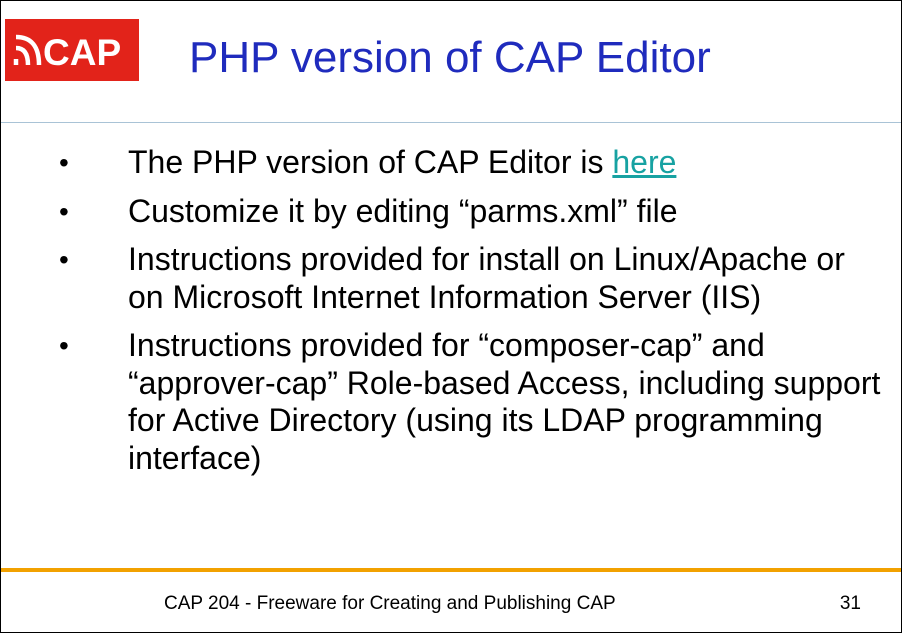 This screenshot has width=902, height=633. Describe the element at coordinates (644, 162) in the screenshot. I see `here-link: here` at that location.